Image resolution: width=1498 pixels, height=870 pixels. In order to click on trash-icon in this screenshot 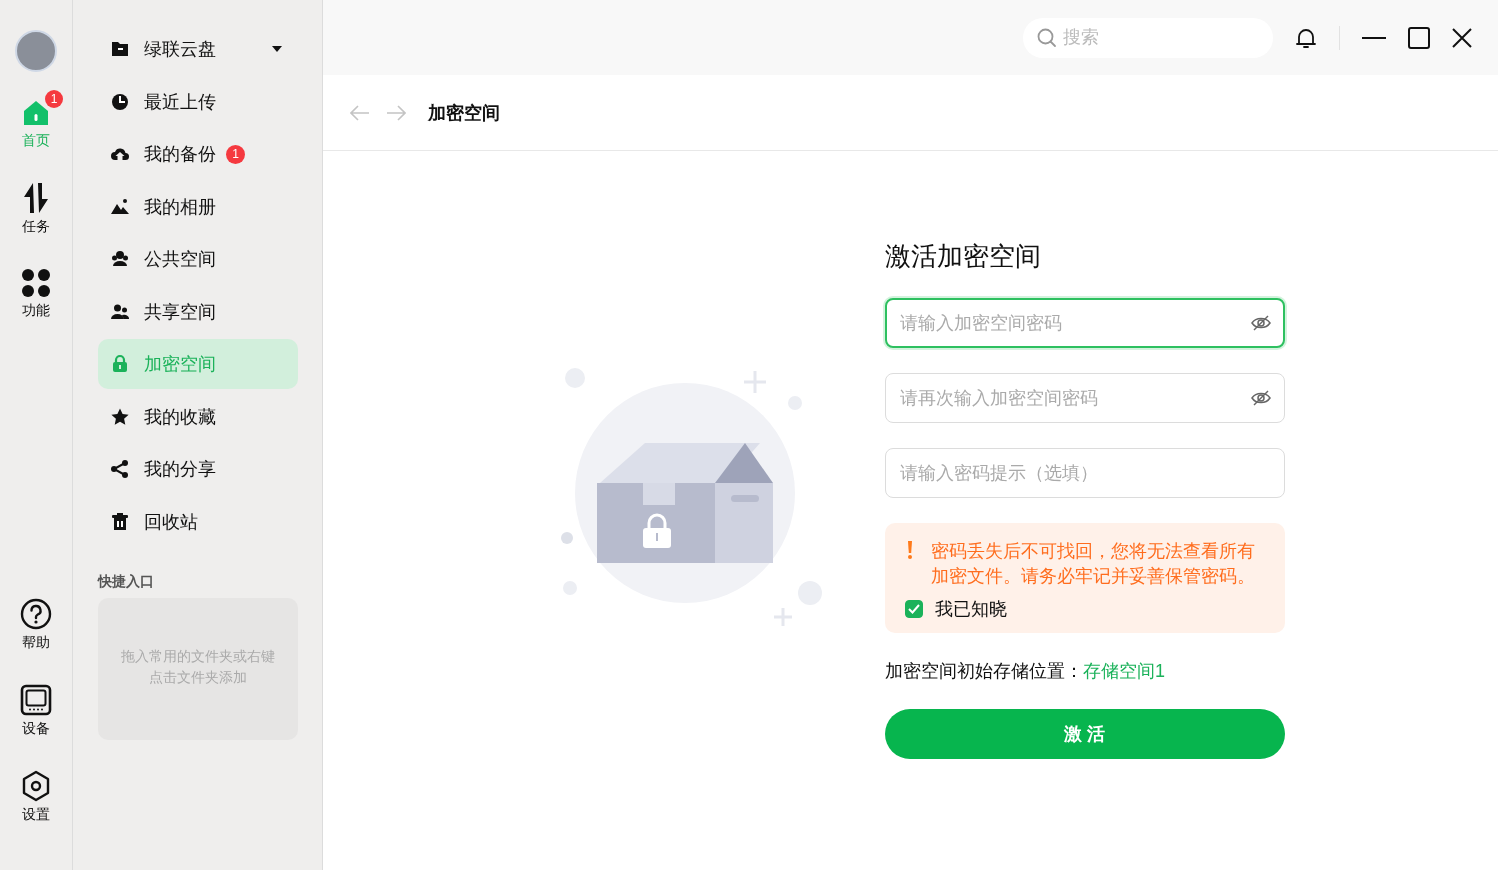, I will do `click(120, 521)`.